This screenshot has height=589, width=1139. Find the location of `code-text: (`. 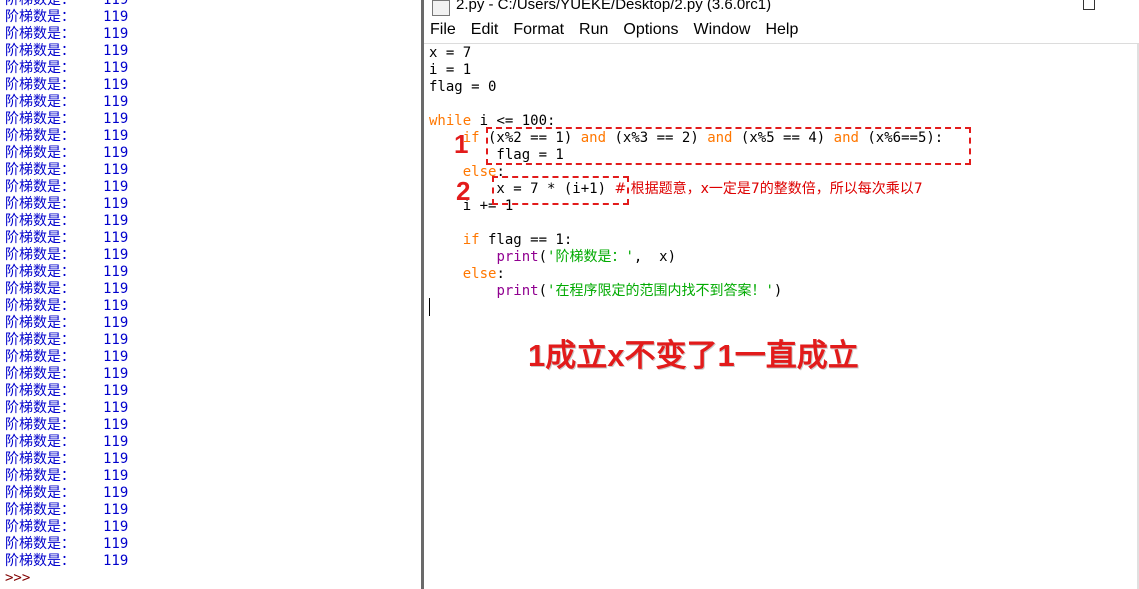

code-text: ( is located at coordinates (543, 291).